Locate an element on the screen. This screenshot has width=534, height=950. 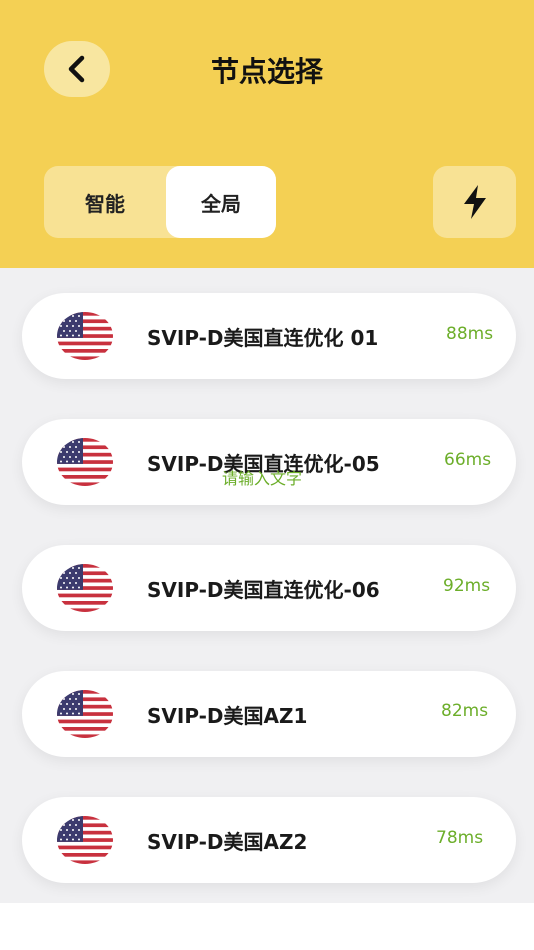
server-item: SVIP-D美国AZ1 82ms is located at coordinates (269, 714).